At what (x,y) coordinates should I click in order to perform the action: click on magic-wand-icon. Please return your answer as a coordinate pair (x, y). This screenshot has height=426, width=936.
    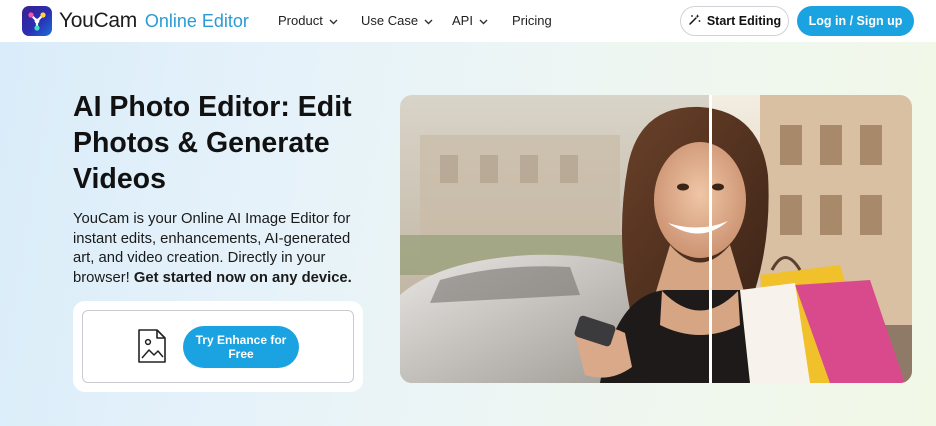
    Looking at the image, I should click on (697, 21).